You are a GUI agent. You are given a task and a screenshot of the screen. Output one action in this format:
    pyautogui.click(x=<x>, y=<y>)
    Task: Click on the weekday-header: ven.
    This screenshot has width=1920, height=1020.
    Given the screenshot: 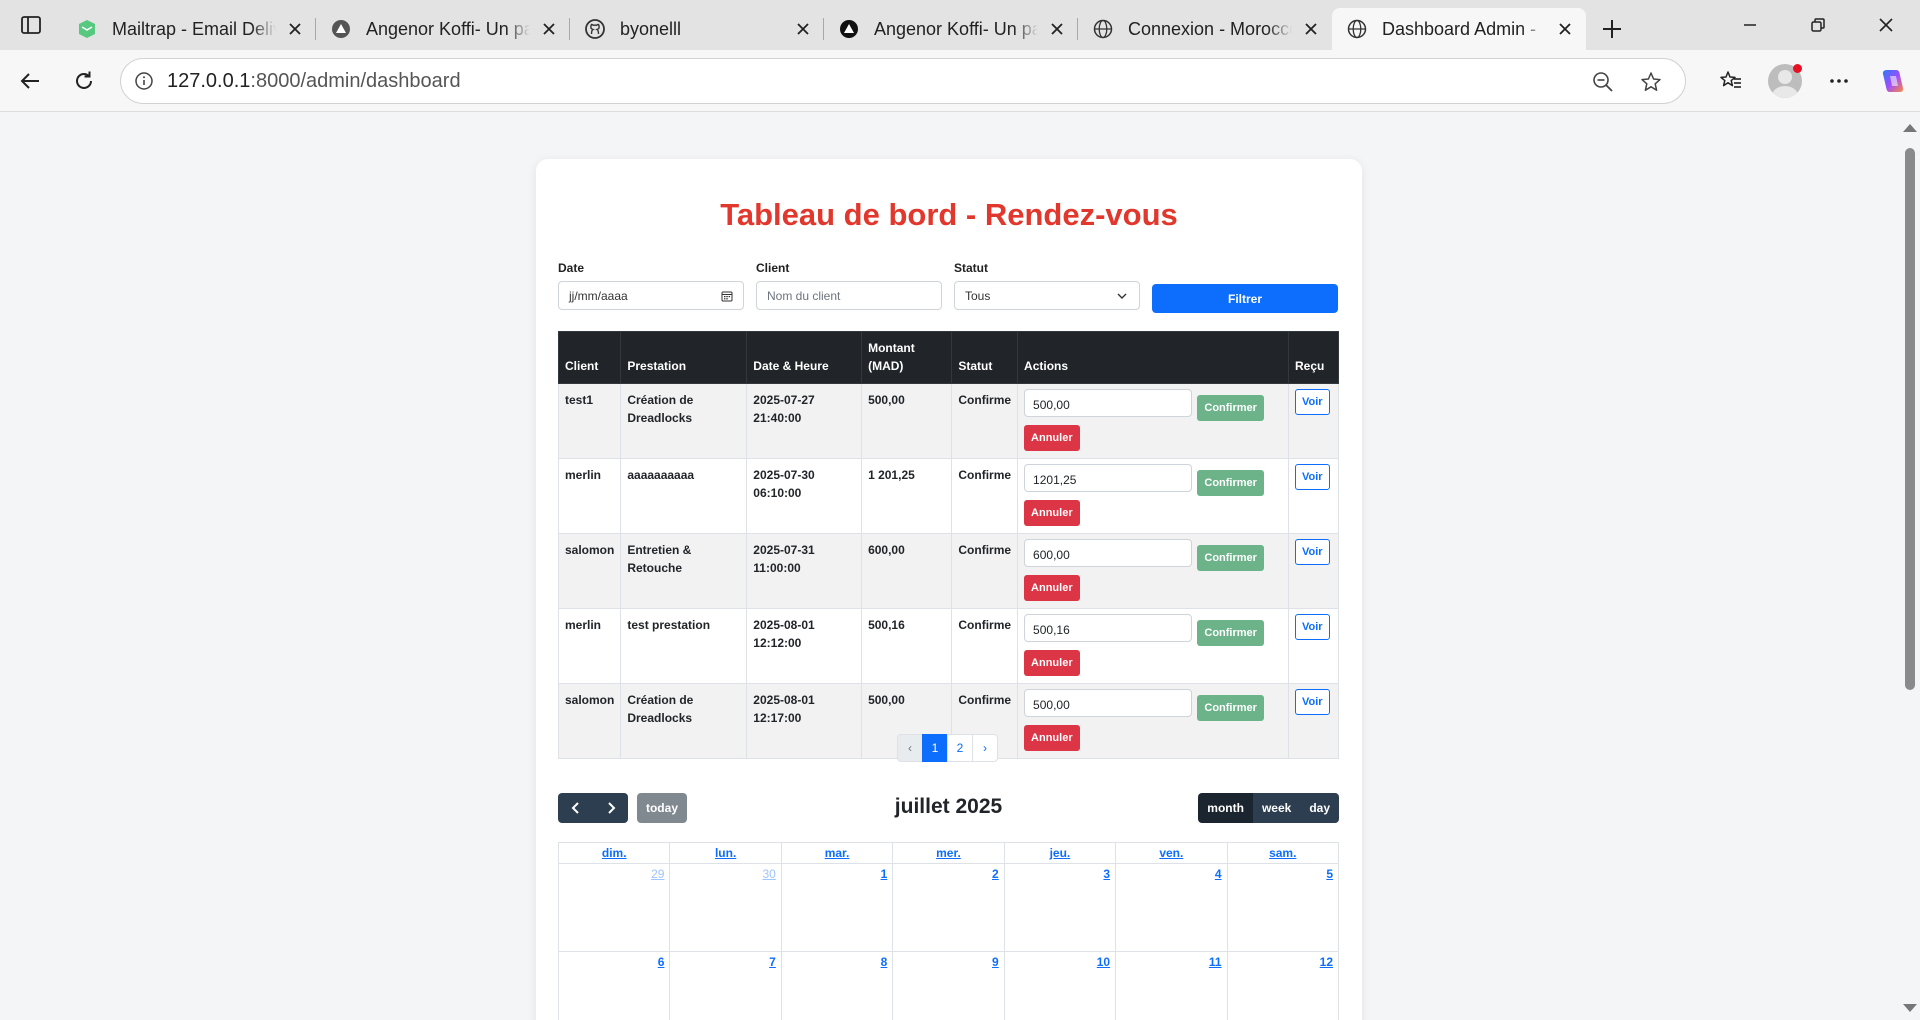 What is the action you would take?
    pyautogui.click(x=1171, y=853)
    